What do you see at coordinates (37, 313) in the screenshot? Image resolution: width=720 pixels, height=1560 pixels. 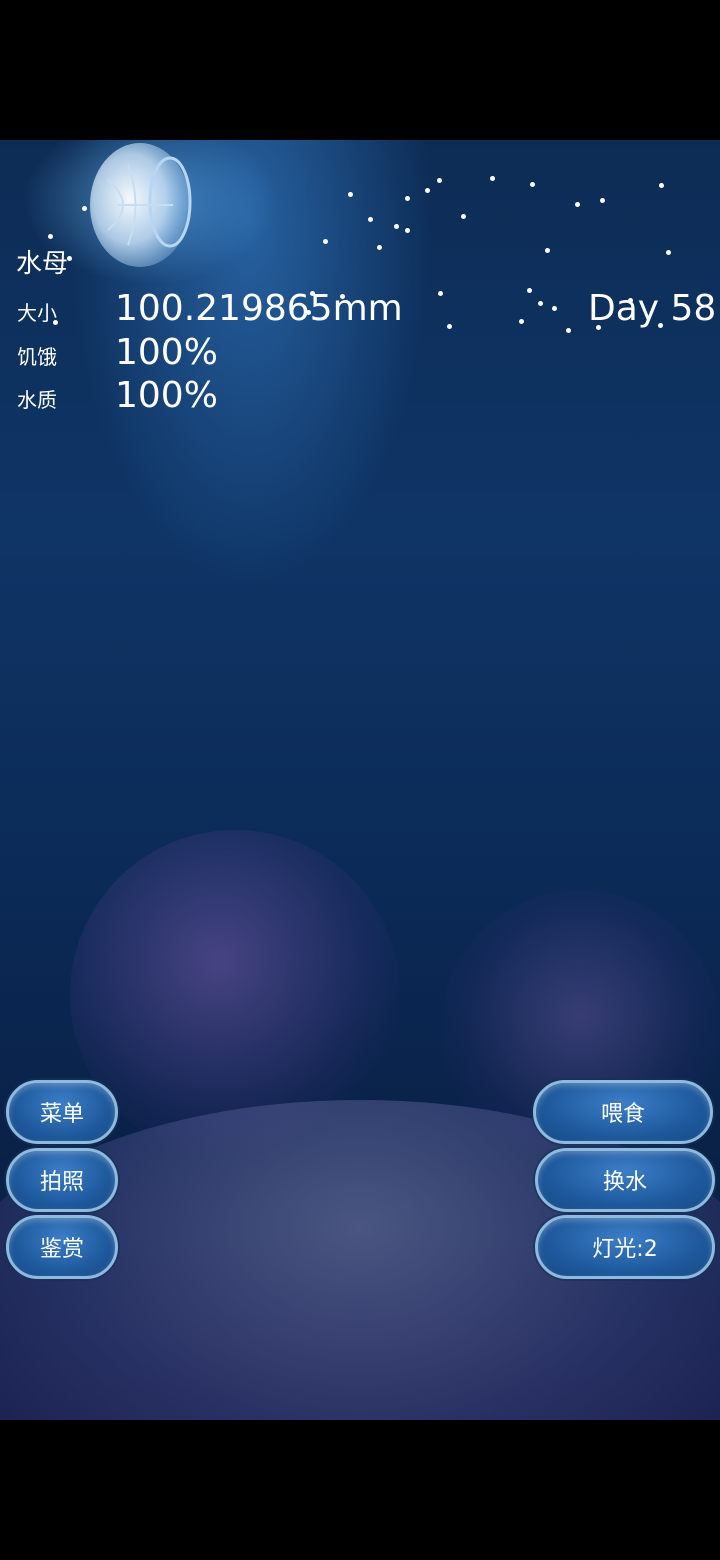 I see `size-label: 大小` at bounding box center [37, 313].